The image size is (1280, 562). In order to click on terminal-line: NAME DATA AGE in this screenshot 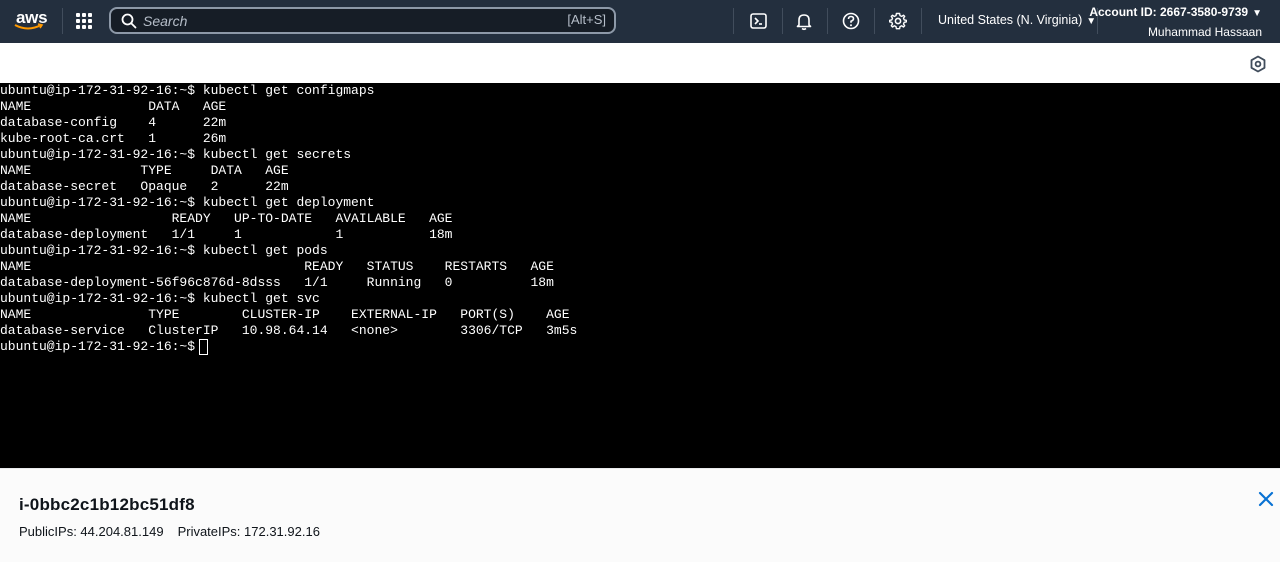, I will do `click(113, 106)`.